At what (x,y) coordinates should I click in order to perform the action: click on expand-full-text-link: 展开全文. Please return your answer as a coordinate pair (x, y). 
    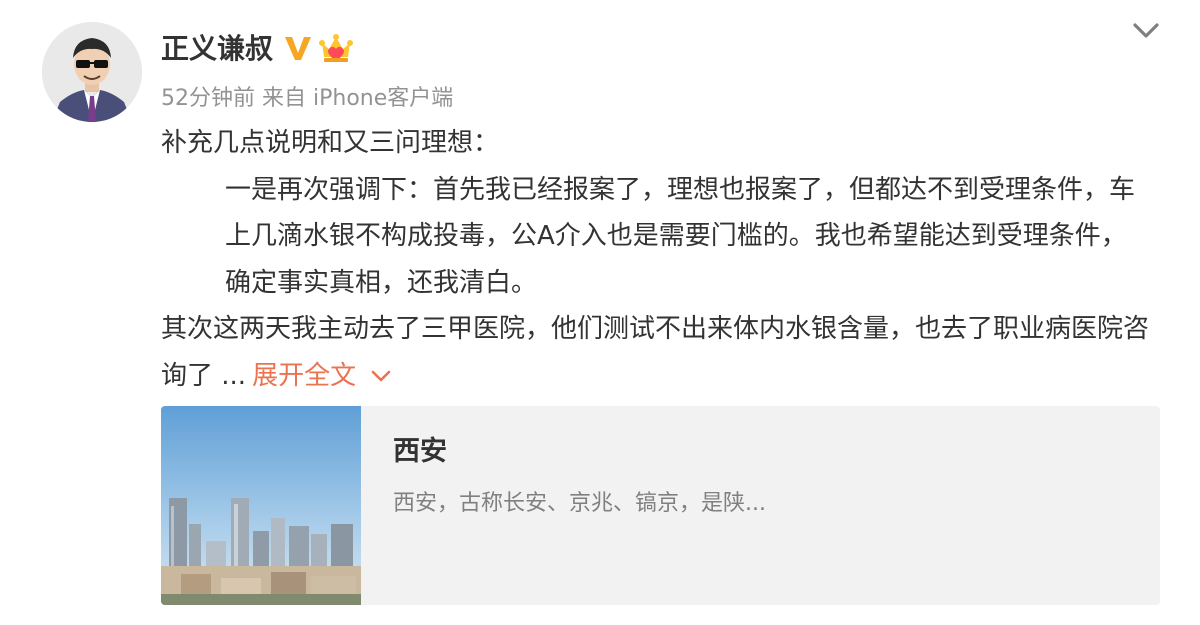
    Looking at the image, I should click on (322, 376).